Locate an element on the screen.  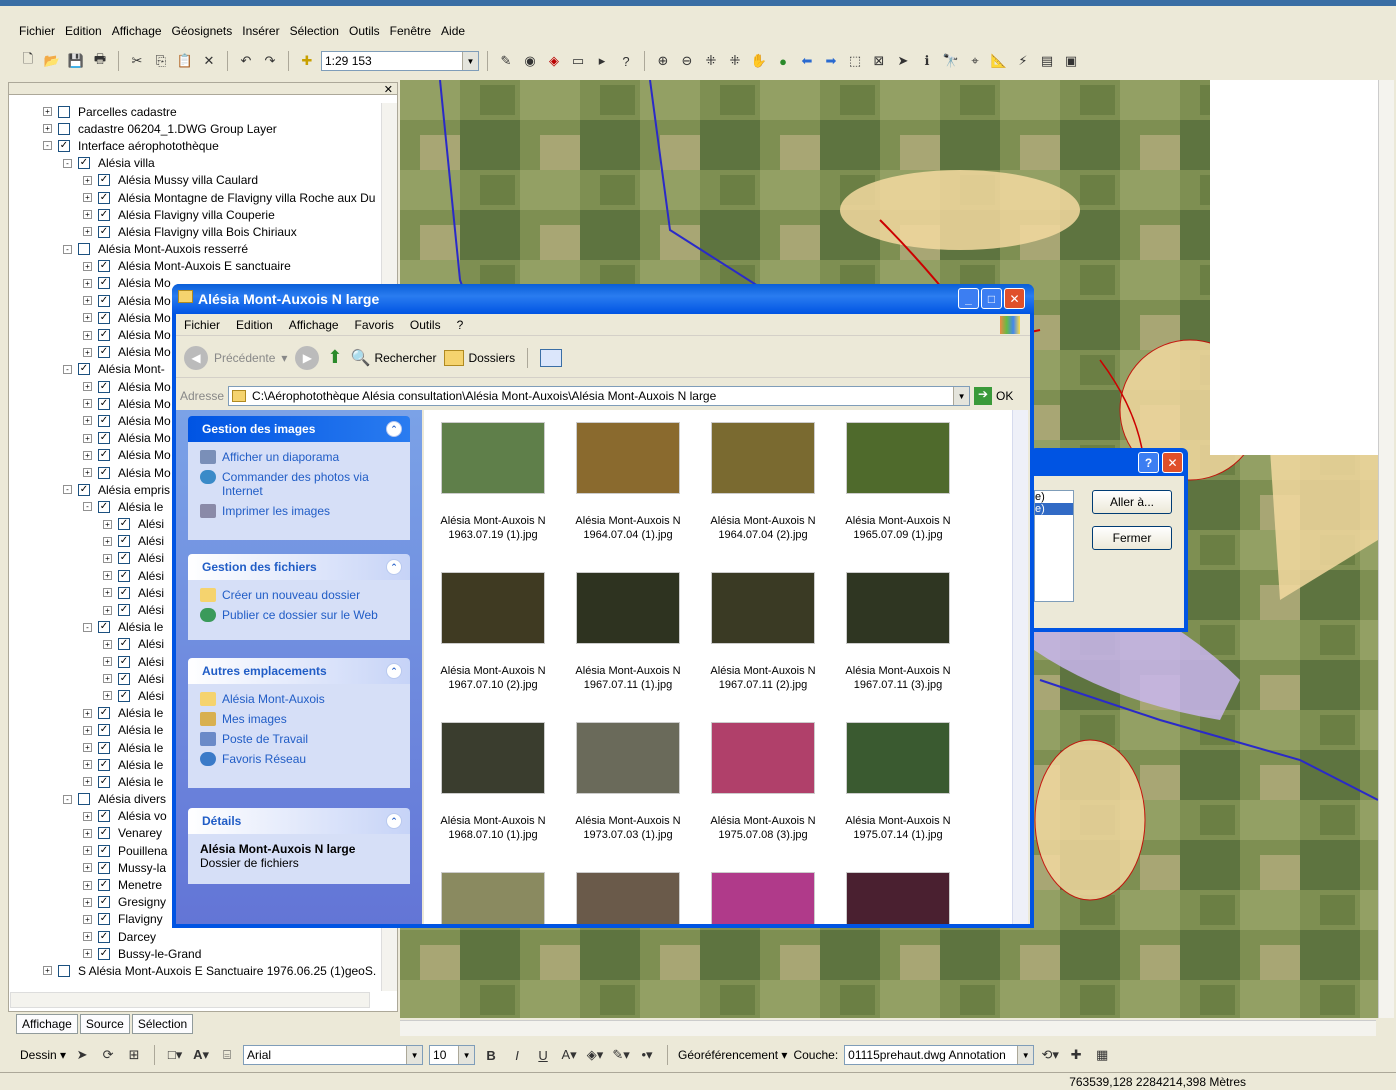
toc-tab: Sélection is located at coordinates (162, 1024).